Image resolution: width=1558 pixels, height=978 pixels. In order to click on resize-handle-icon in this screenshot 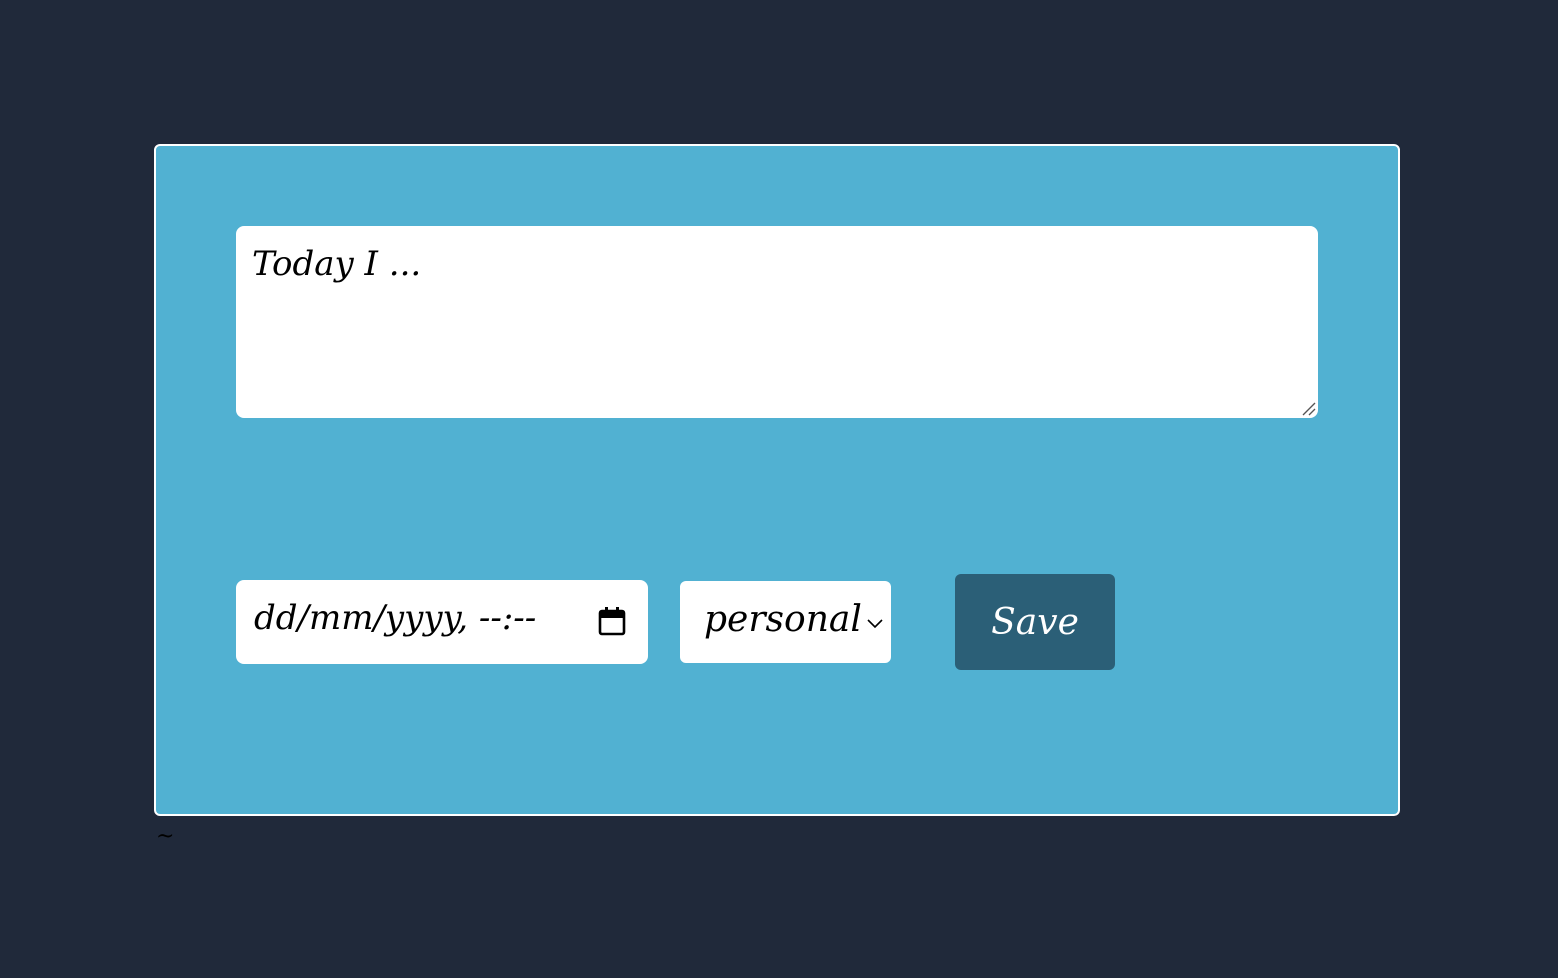, I will do `click(1308, 408)`.